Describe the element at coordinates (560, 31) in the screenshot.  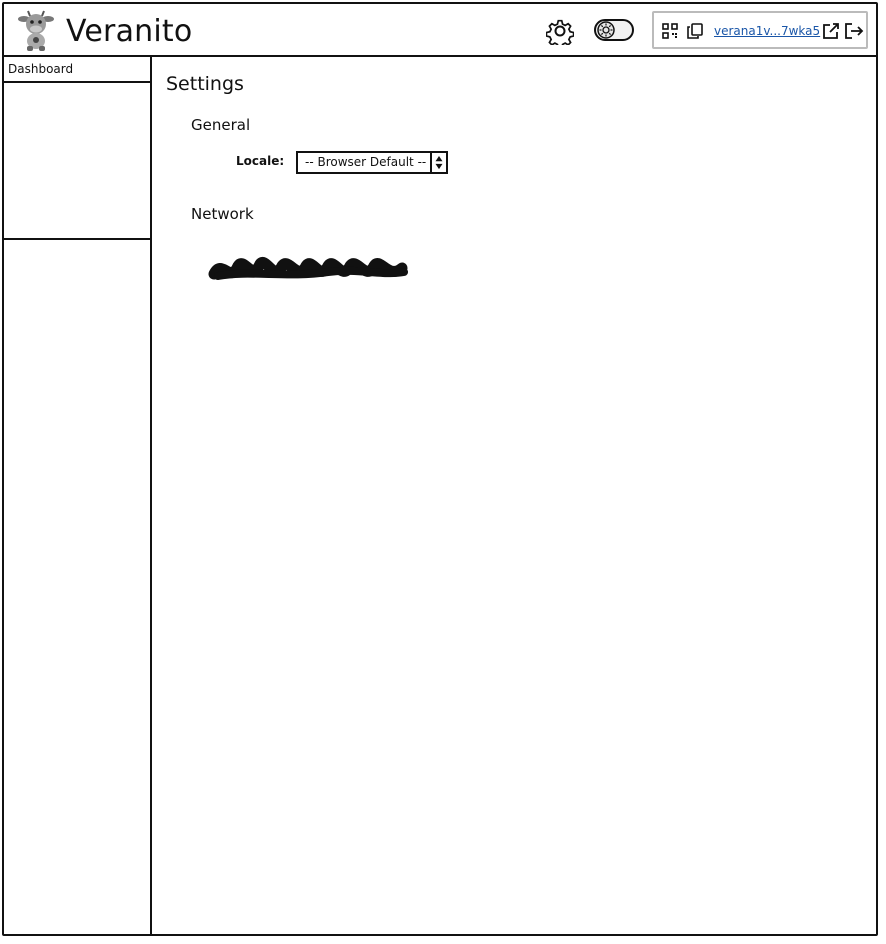
I see `gear-icon` at that location.